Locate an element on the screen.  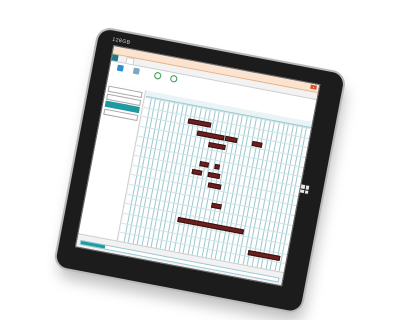
calendar-icon is located at coordinates (120, 68).